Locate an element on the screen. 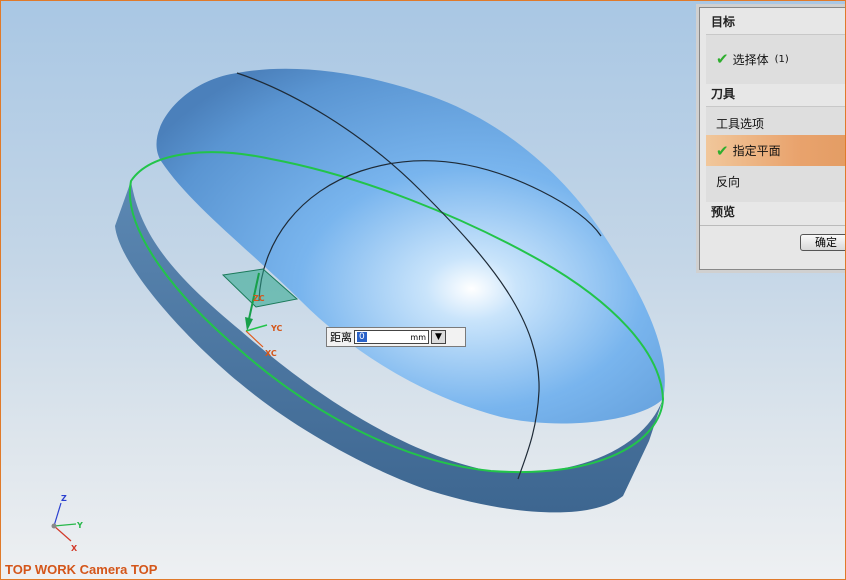 The height and width of the screenshot is (580, 846). ok-button: 确定 is located at coordinates (822, 242).